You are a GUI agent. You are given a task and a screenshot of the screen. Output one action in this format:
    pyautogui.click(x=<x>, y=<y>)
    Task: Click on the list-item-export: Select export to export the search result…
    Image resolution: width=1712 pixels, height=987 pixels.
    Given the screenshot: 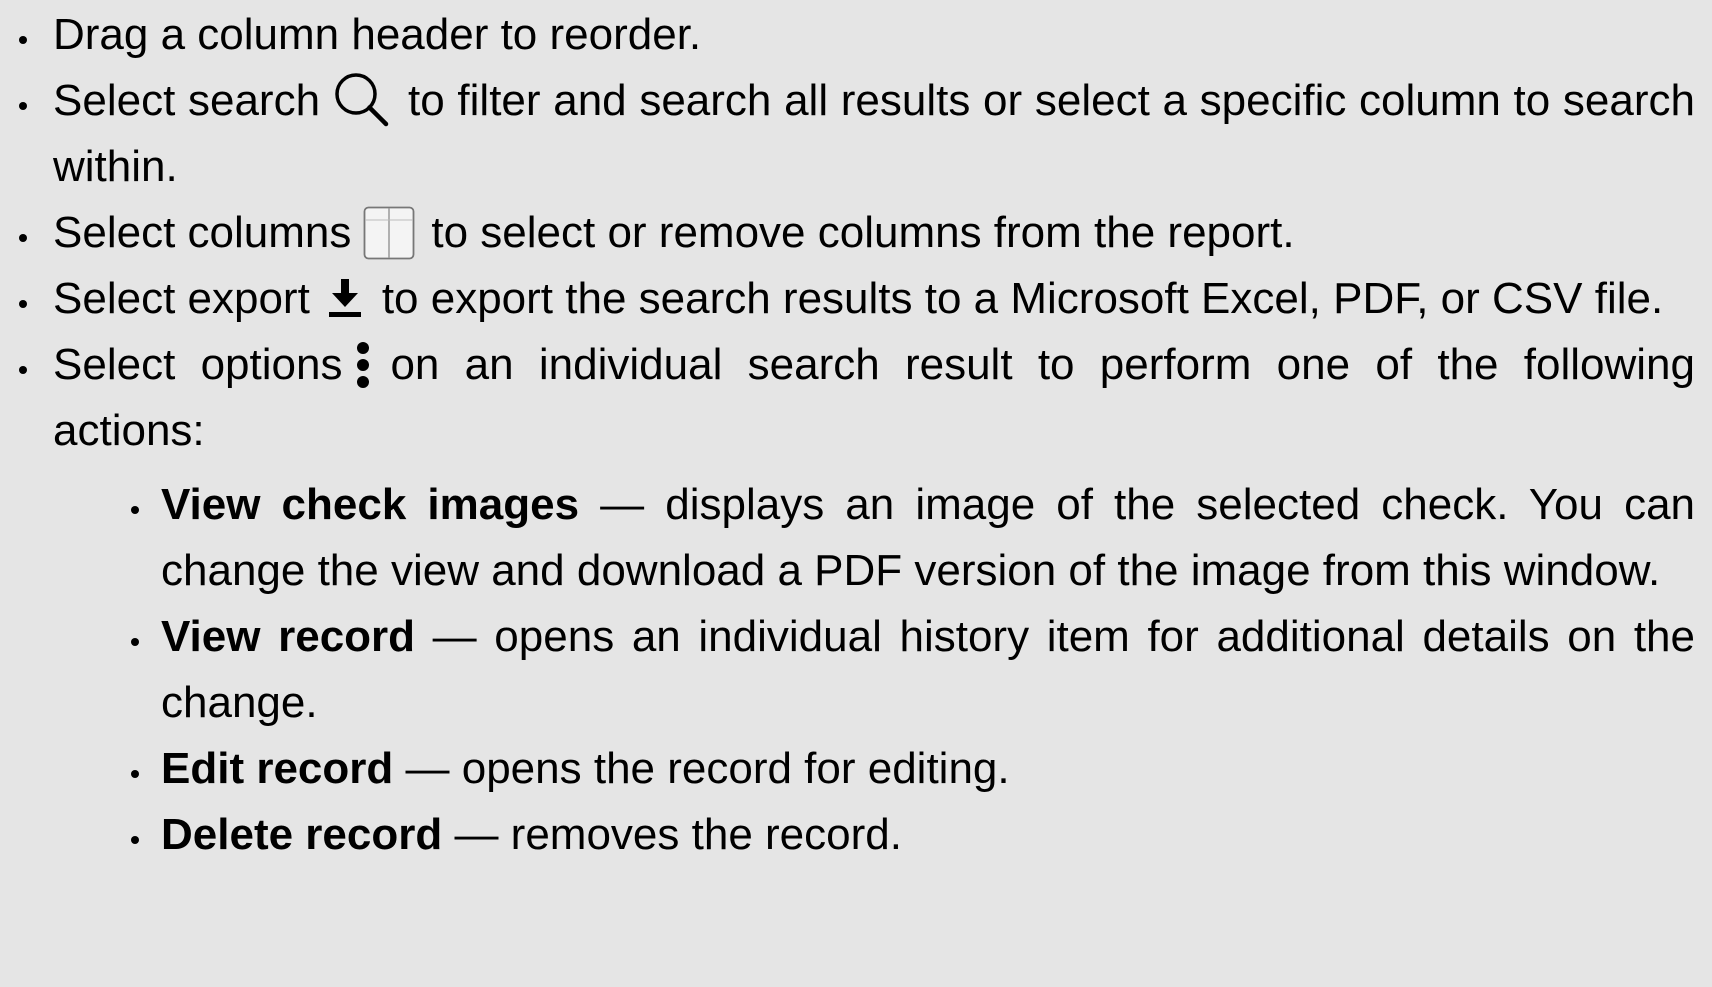 What is the action you would take?
    pyautogui.click(x=855, y=299)
    